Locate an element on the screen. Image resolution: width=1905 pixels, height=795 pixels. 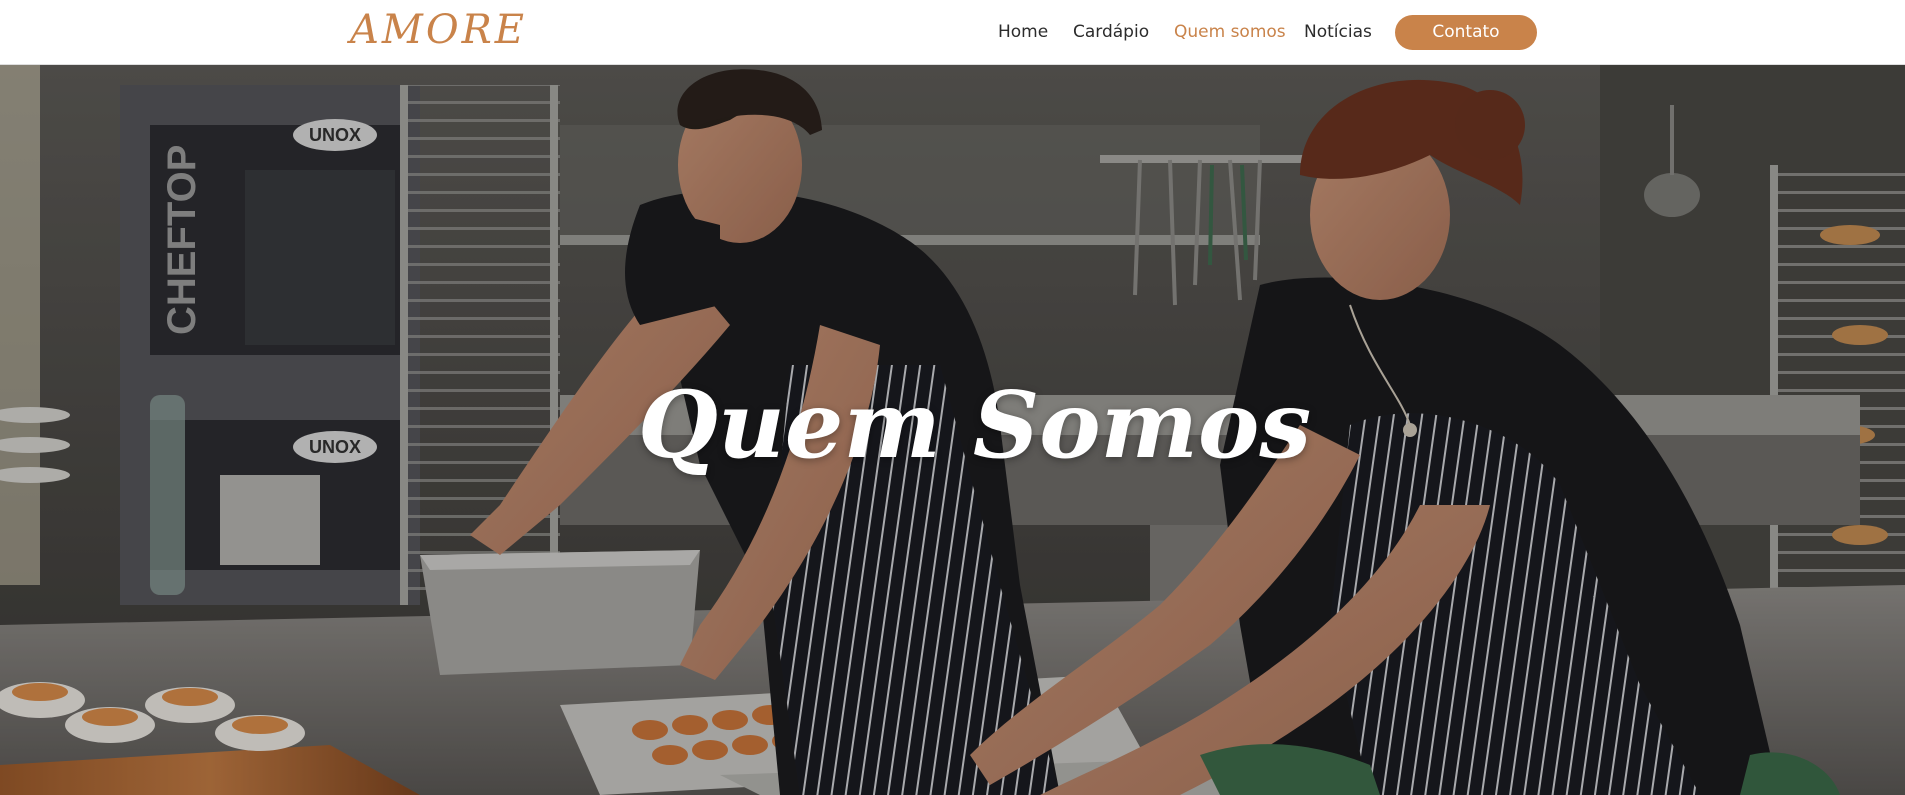
nav-home-link: Home is located at coordinates (1023, 32).